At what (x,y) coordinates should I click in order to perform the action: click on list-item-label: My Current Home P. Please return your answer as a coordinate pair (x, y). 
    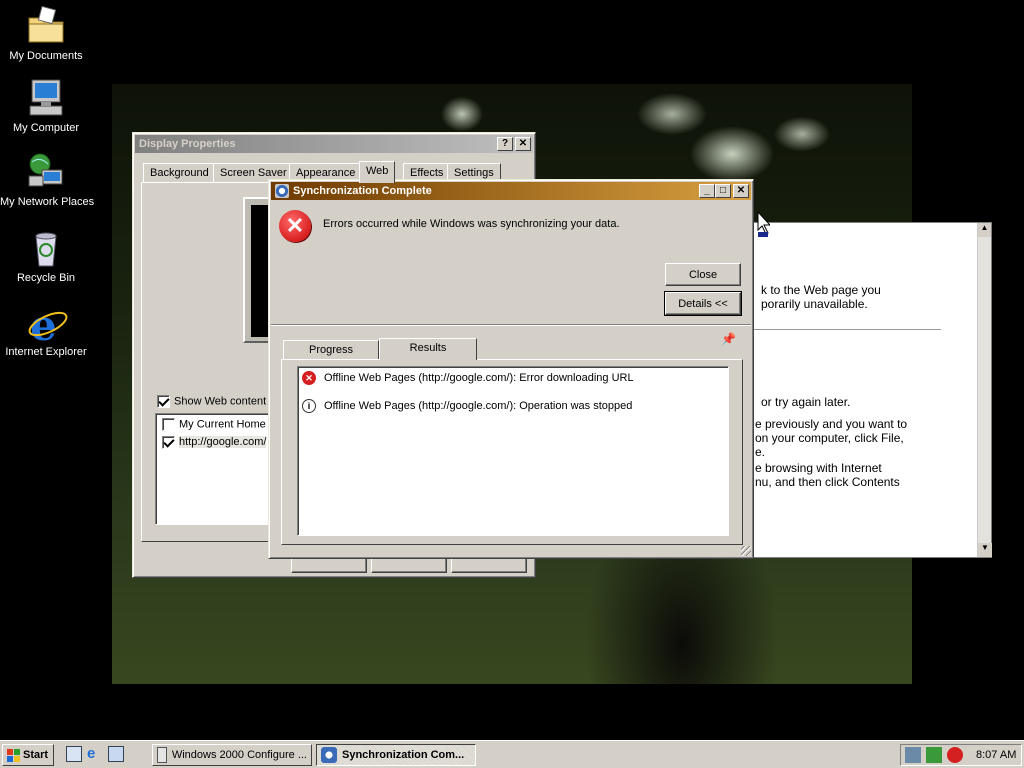
    Looking at the image, I should click on (228, 424).